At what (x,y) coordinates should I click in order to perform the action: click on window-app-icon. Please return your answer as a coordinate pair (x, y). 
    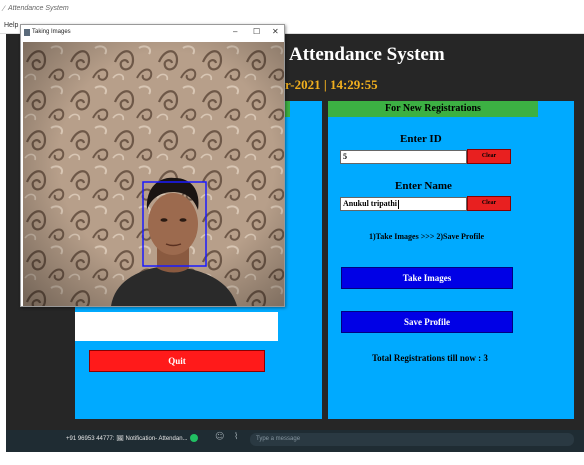
    Looking at the image, I should click on (27, 32).